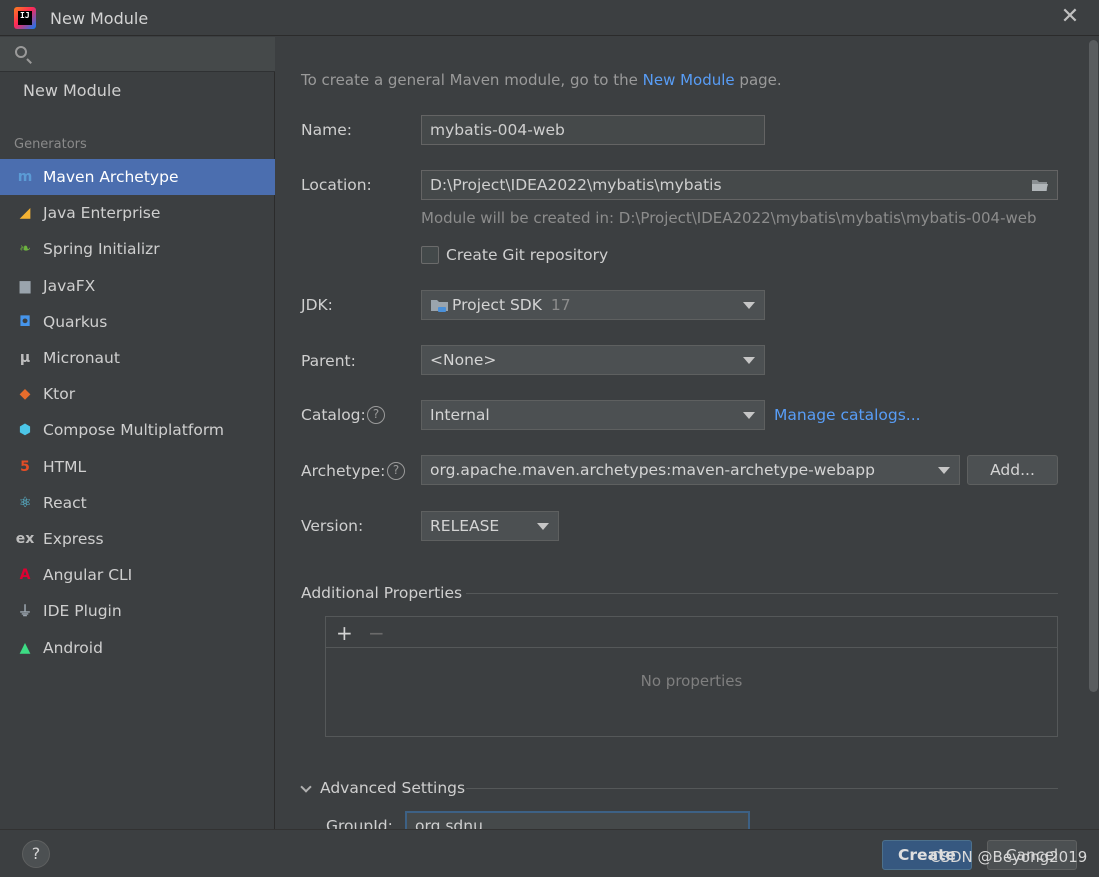  What do you see at coordinates (25, 18) in the screenshot?
I see `intellij-idea-icon: IJ` at bounding box center [25, 18].